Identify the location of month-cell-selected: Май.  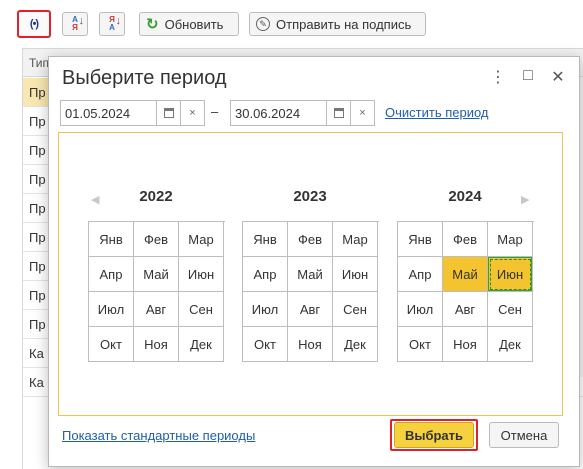
(465, 274).